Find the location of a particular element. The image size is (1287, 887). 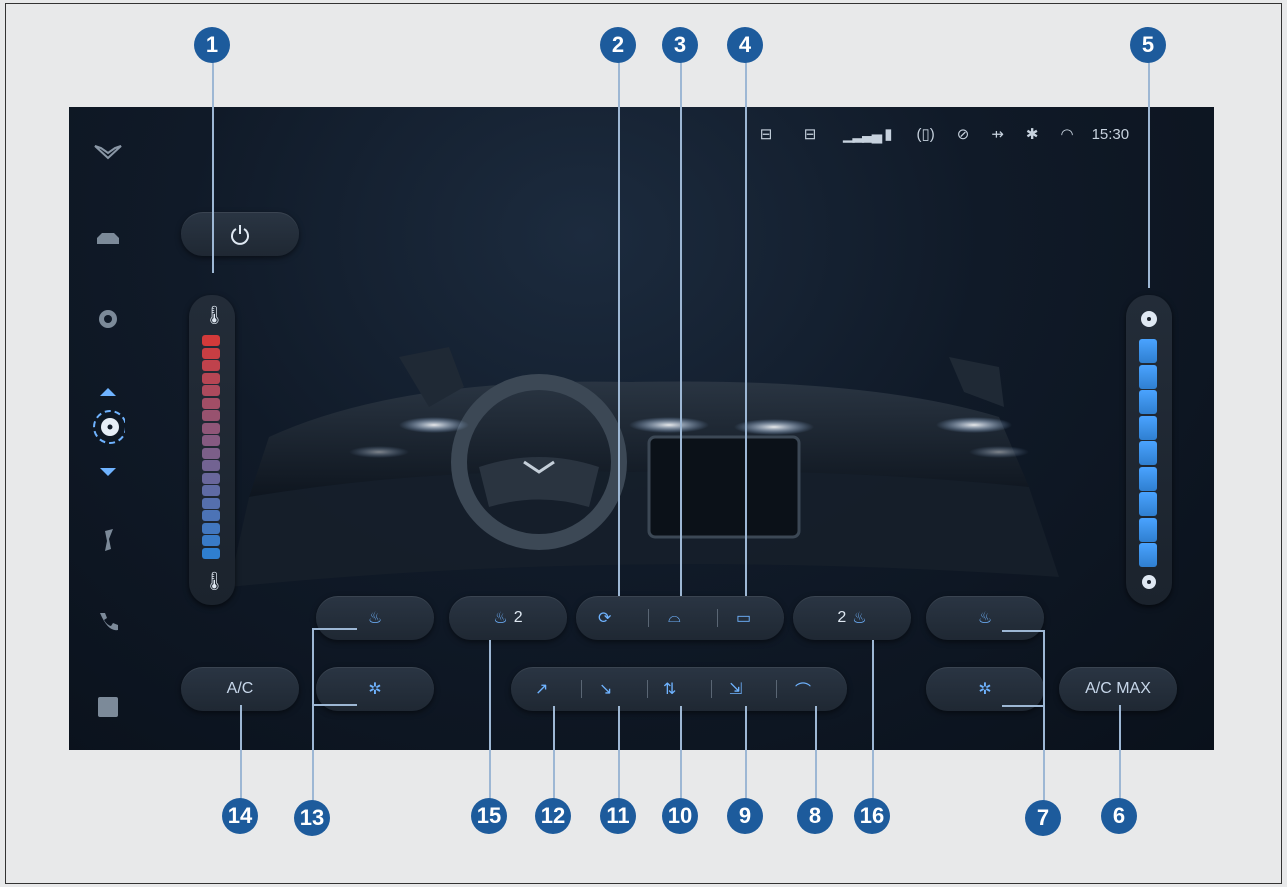

battery-icon: ▮ is located at coordinates (888, 134).